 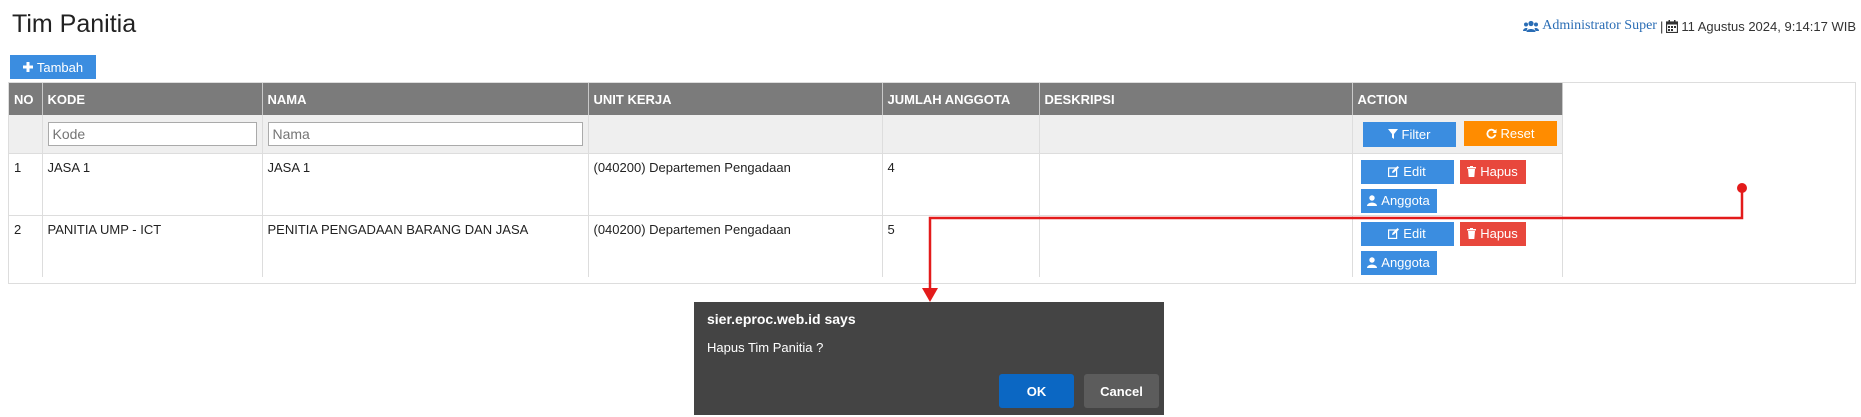 I want to click on filter-cell-nama, so click(x=425, y=134).